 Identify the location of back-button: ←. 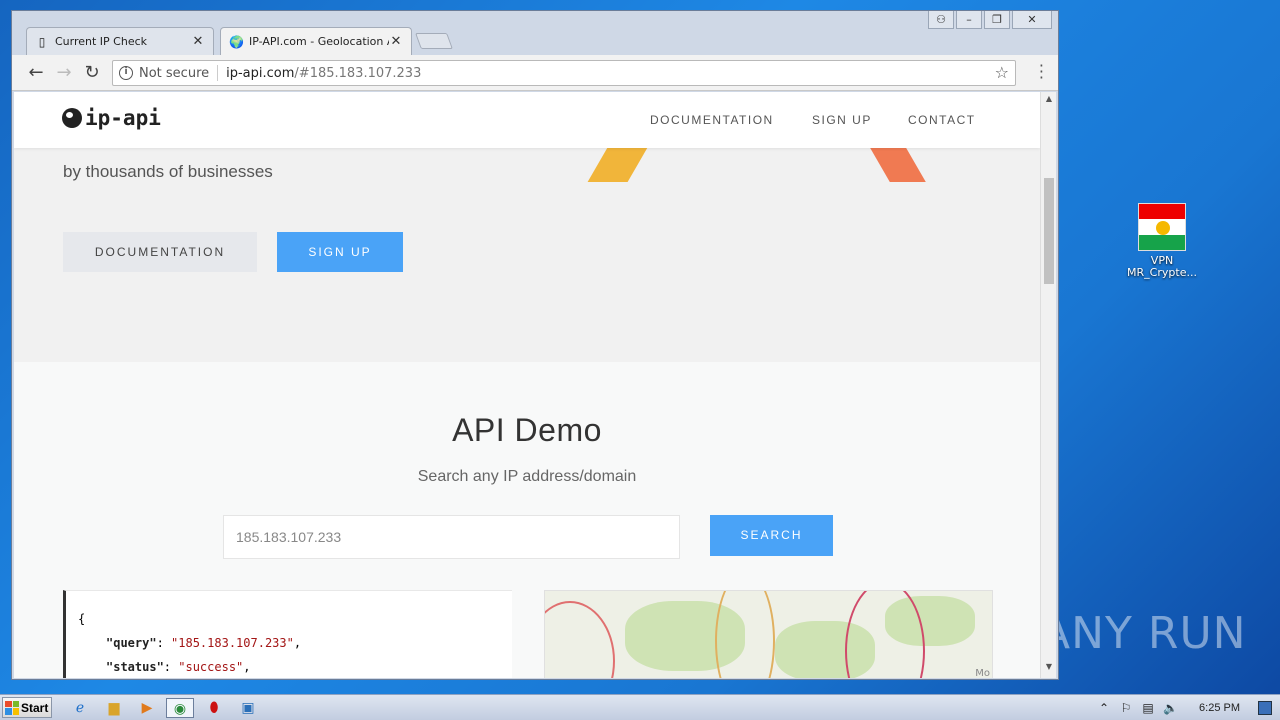
(36, 73).